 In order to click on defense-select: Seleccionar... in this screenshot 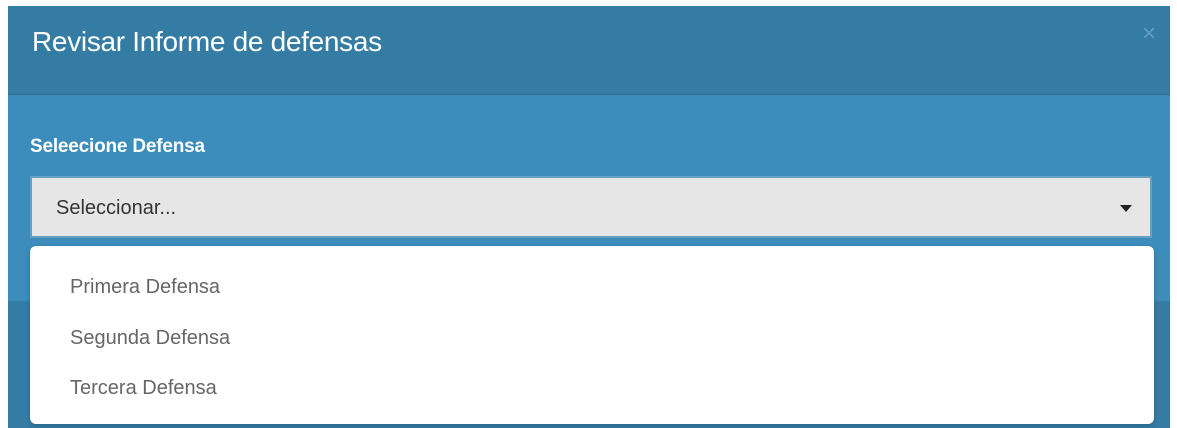, I will do `click(591, 207)`.